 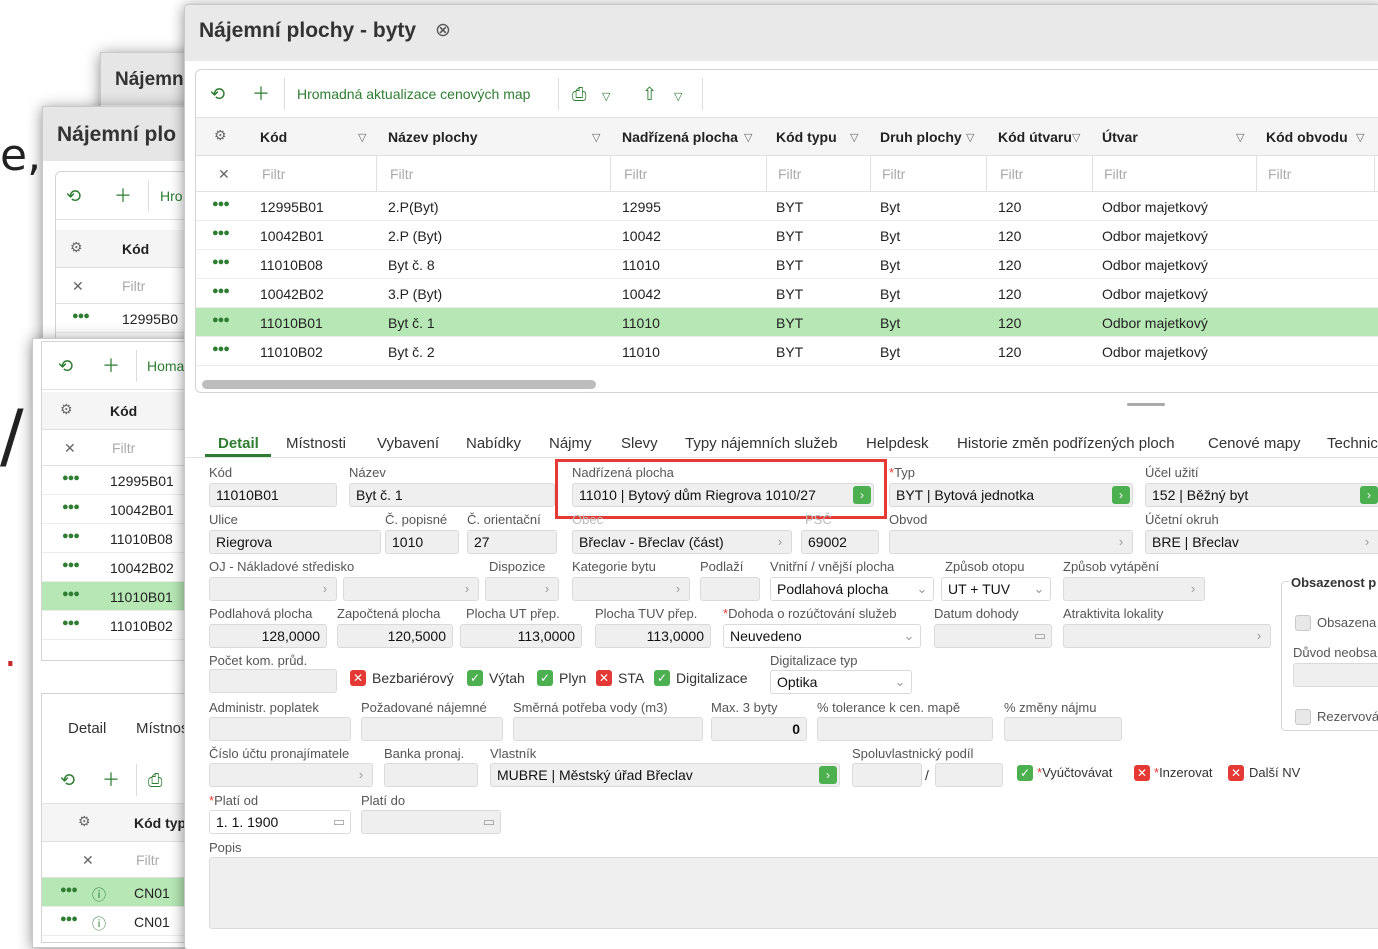 What do you see at coordinates (1011, 542) in the screenshot?
I see `obvod-field: ›` at bounding box center [1011, 542].